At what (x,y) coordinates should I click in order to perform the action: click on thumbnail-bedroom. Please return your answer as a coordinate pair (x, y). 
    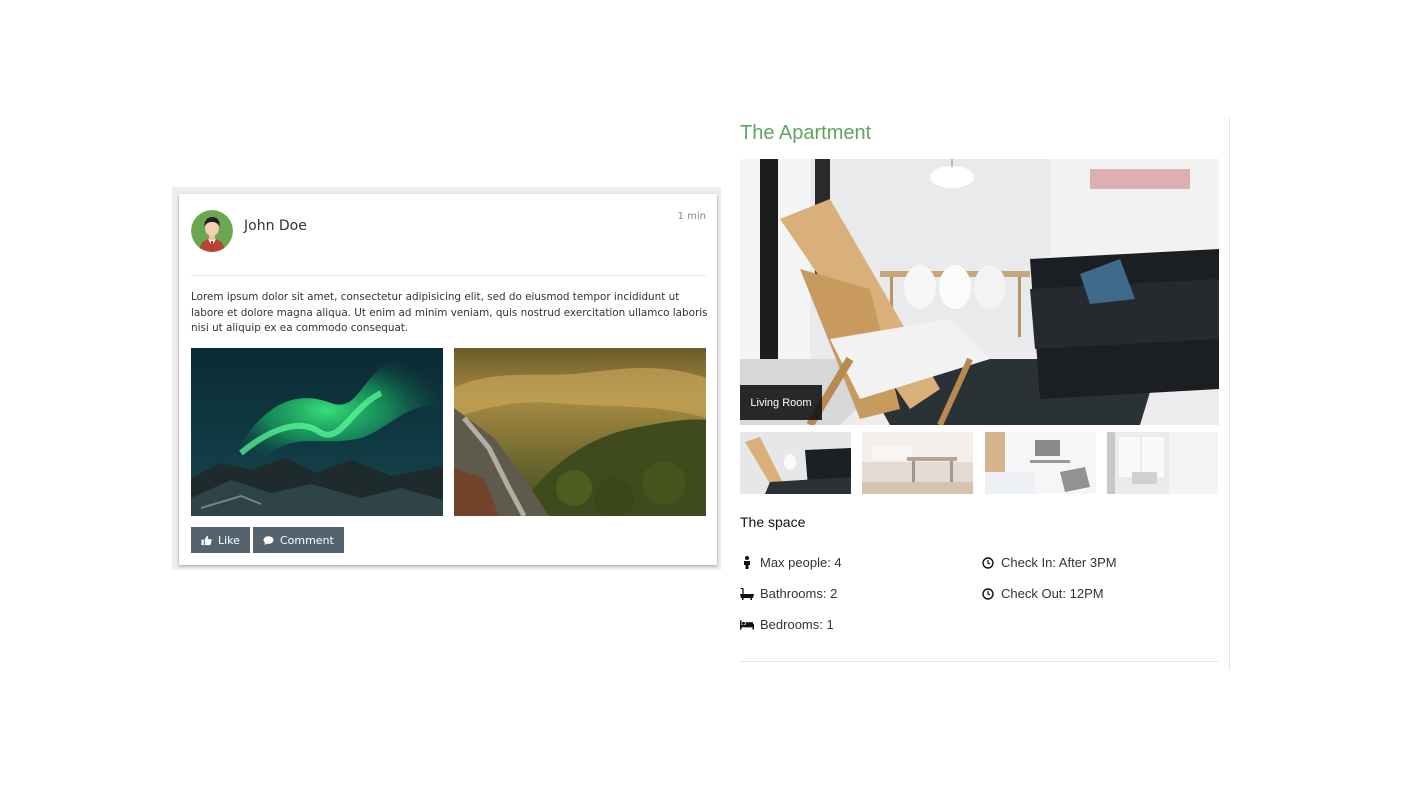
    Looking at the image, I should click on (1040, 463).